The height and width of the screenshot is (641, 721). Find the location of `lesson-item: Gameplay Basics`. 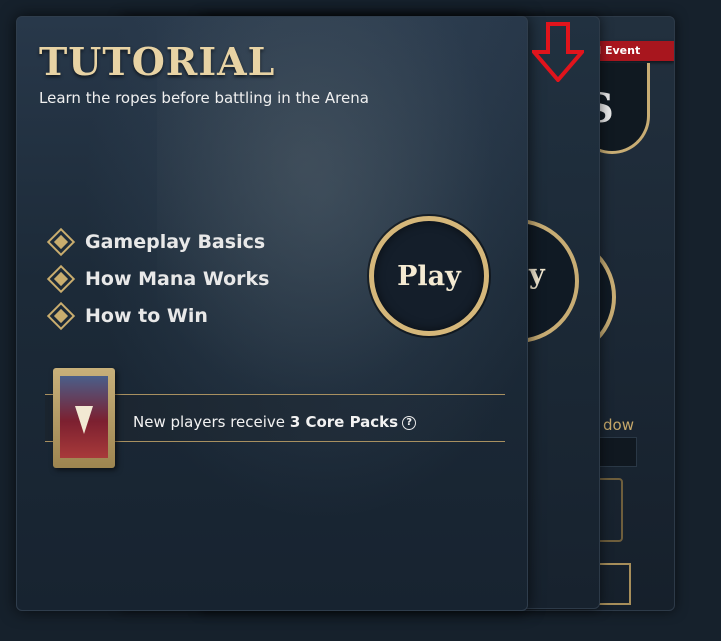

lesson-item: Gameplay Basics is located at coordinates (157, 241).